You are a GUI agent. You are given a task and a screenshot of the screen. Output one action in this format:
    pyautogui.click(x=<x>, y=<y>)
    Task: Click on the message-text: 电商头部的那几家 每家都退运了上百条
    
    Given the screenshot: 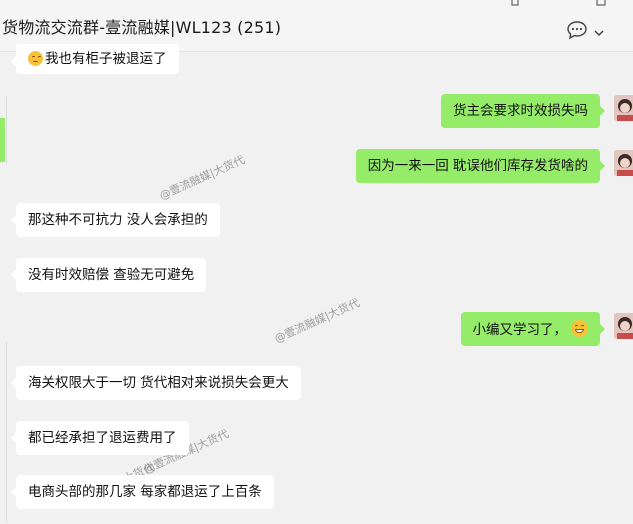 What is the action you would take?
    pyautogui.click(x=145, y=492)
    